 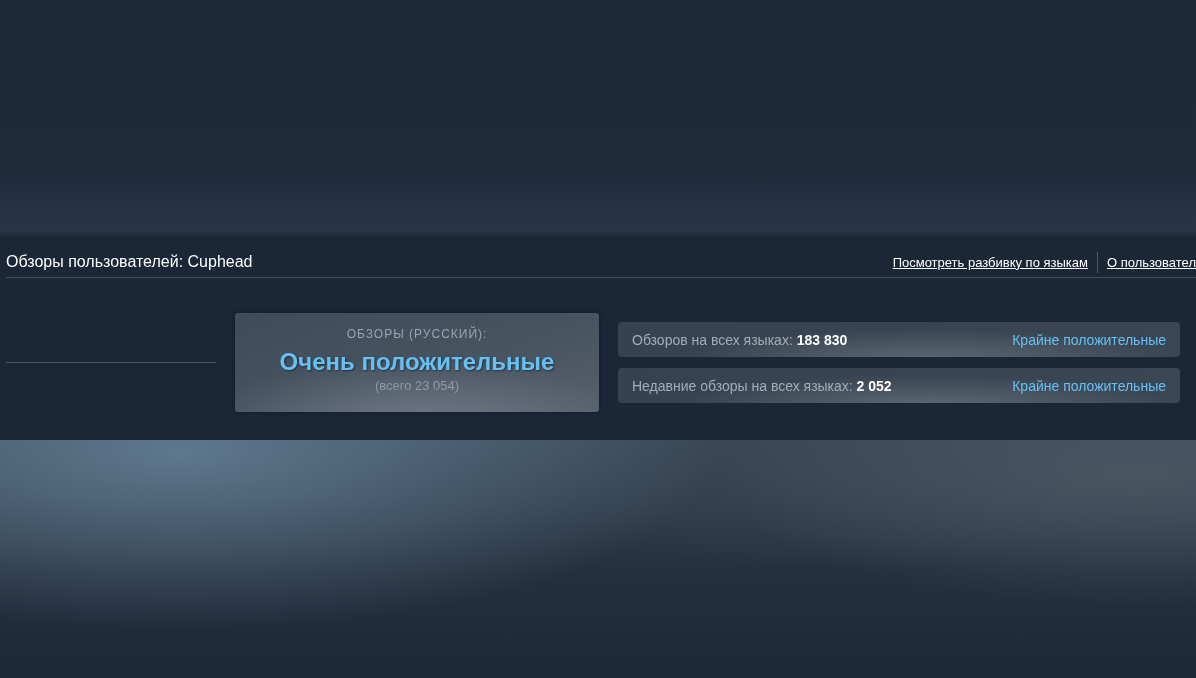 I want to click on summary-rating: Очень положительные, so click(x=417, y=362).